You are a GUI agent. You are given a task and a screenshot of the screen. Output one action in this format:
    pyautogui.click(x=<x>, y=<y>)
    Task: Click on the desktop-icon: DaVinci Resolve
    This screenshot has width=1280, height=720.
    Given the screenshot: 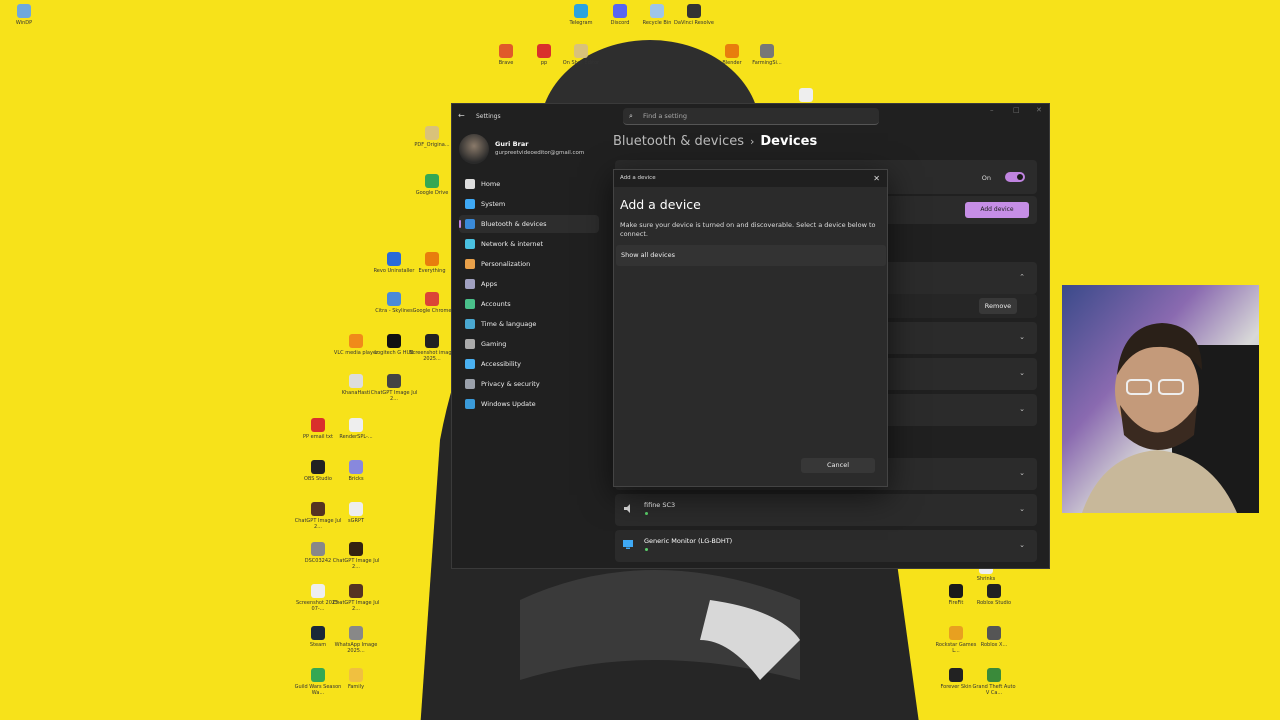 What is the action you would take?
    pyautogui.click(x=694, y=15)
    